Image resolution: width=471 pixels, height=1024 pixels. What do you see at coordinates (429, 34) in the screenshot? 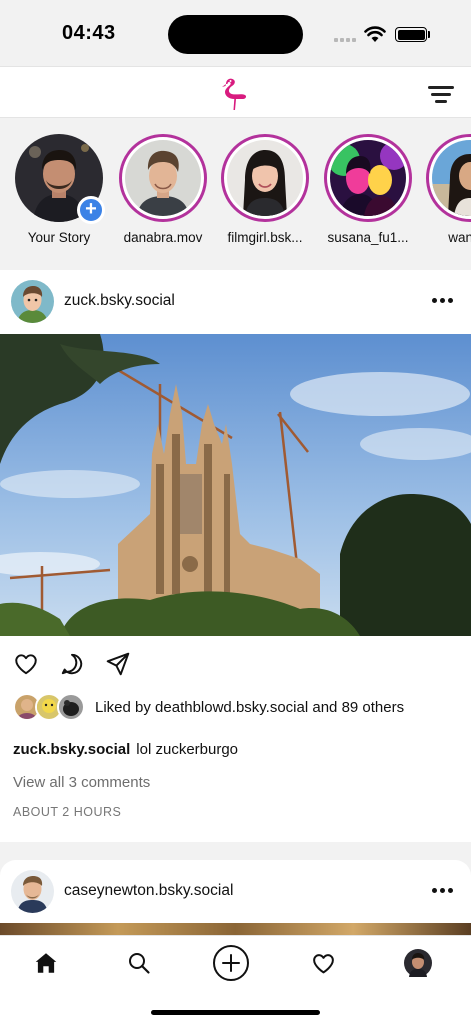
I see `battery-cap` at bounding box center [429, 34].